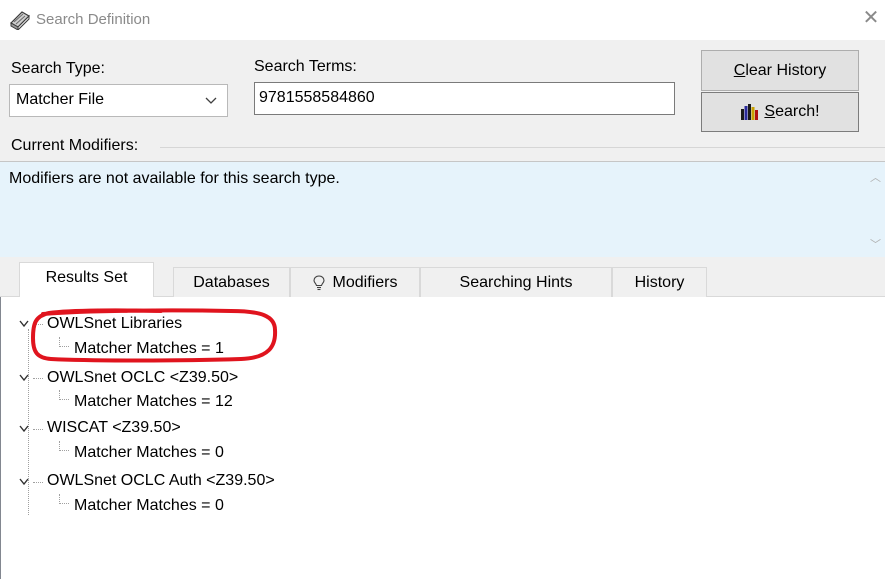 Image resolution: width=885 pixels, height=579 pixels. I want to click on tree-node-database: OWLSnet OCLC <Z39.50>, so click(142, 378).